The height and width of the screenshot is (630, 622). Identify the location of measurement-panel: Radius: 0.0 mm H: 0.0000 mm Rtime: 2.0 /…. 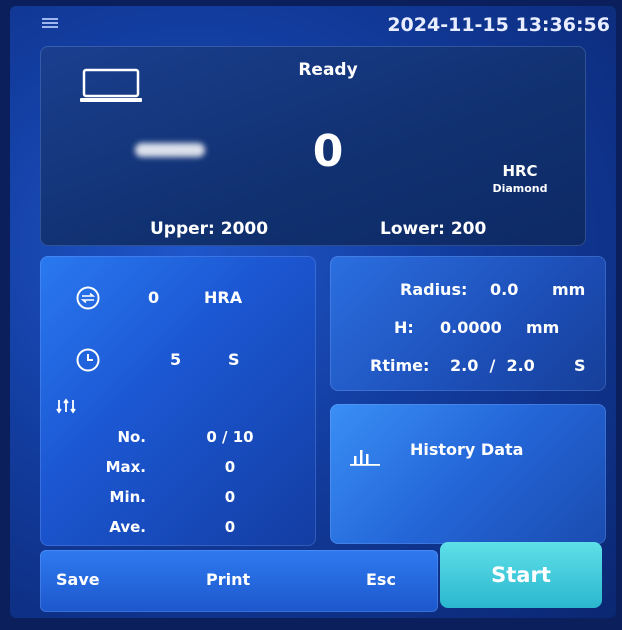
(468, 323).